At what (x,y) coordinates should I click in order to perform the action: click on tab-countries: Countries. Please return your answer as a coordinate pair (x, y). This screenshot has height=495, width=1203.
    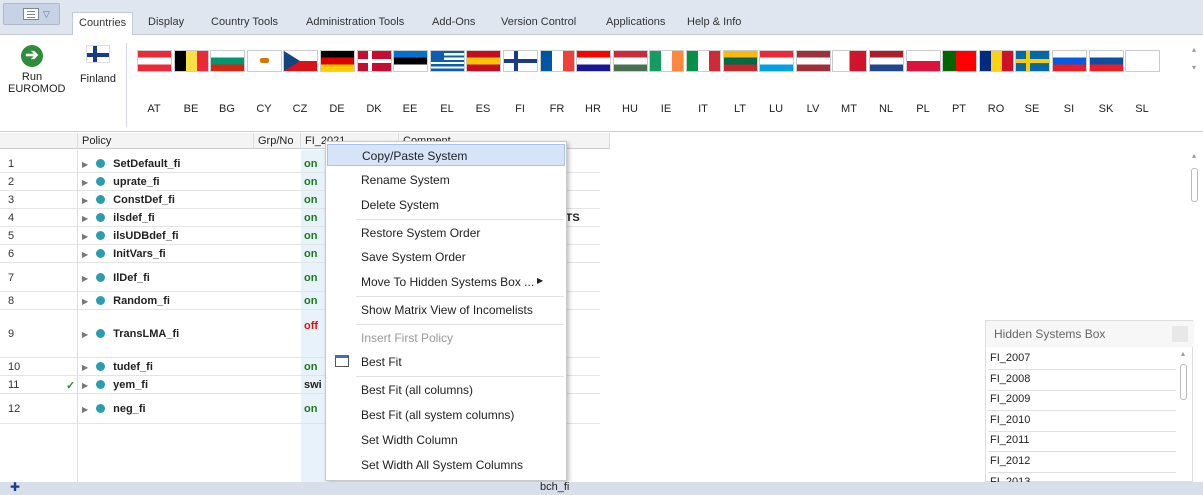
    Looking at the image, I should click on (103, 24).